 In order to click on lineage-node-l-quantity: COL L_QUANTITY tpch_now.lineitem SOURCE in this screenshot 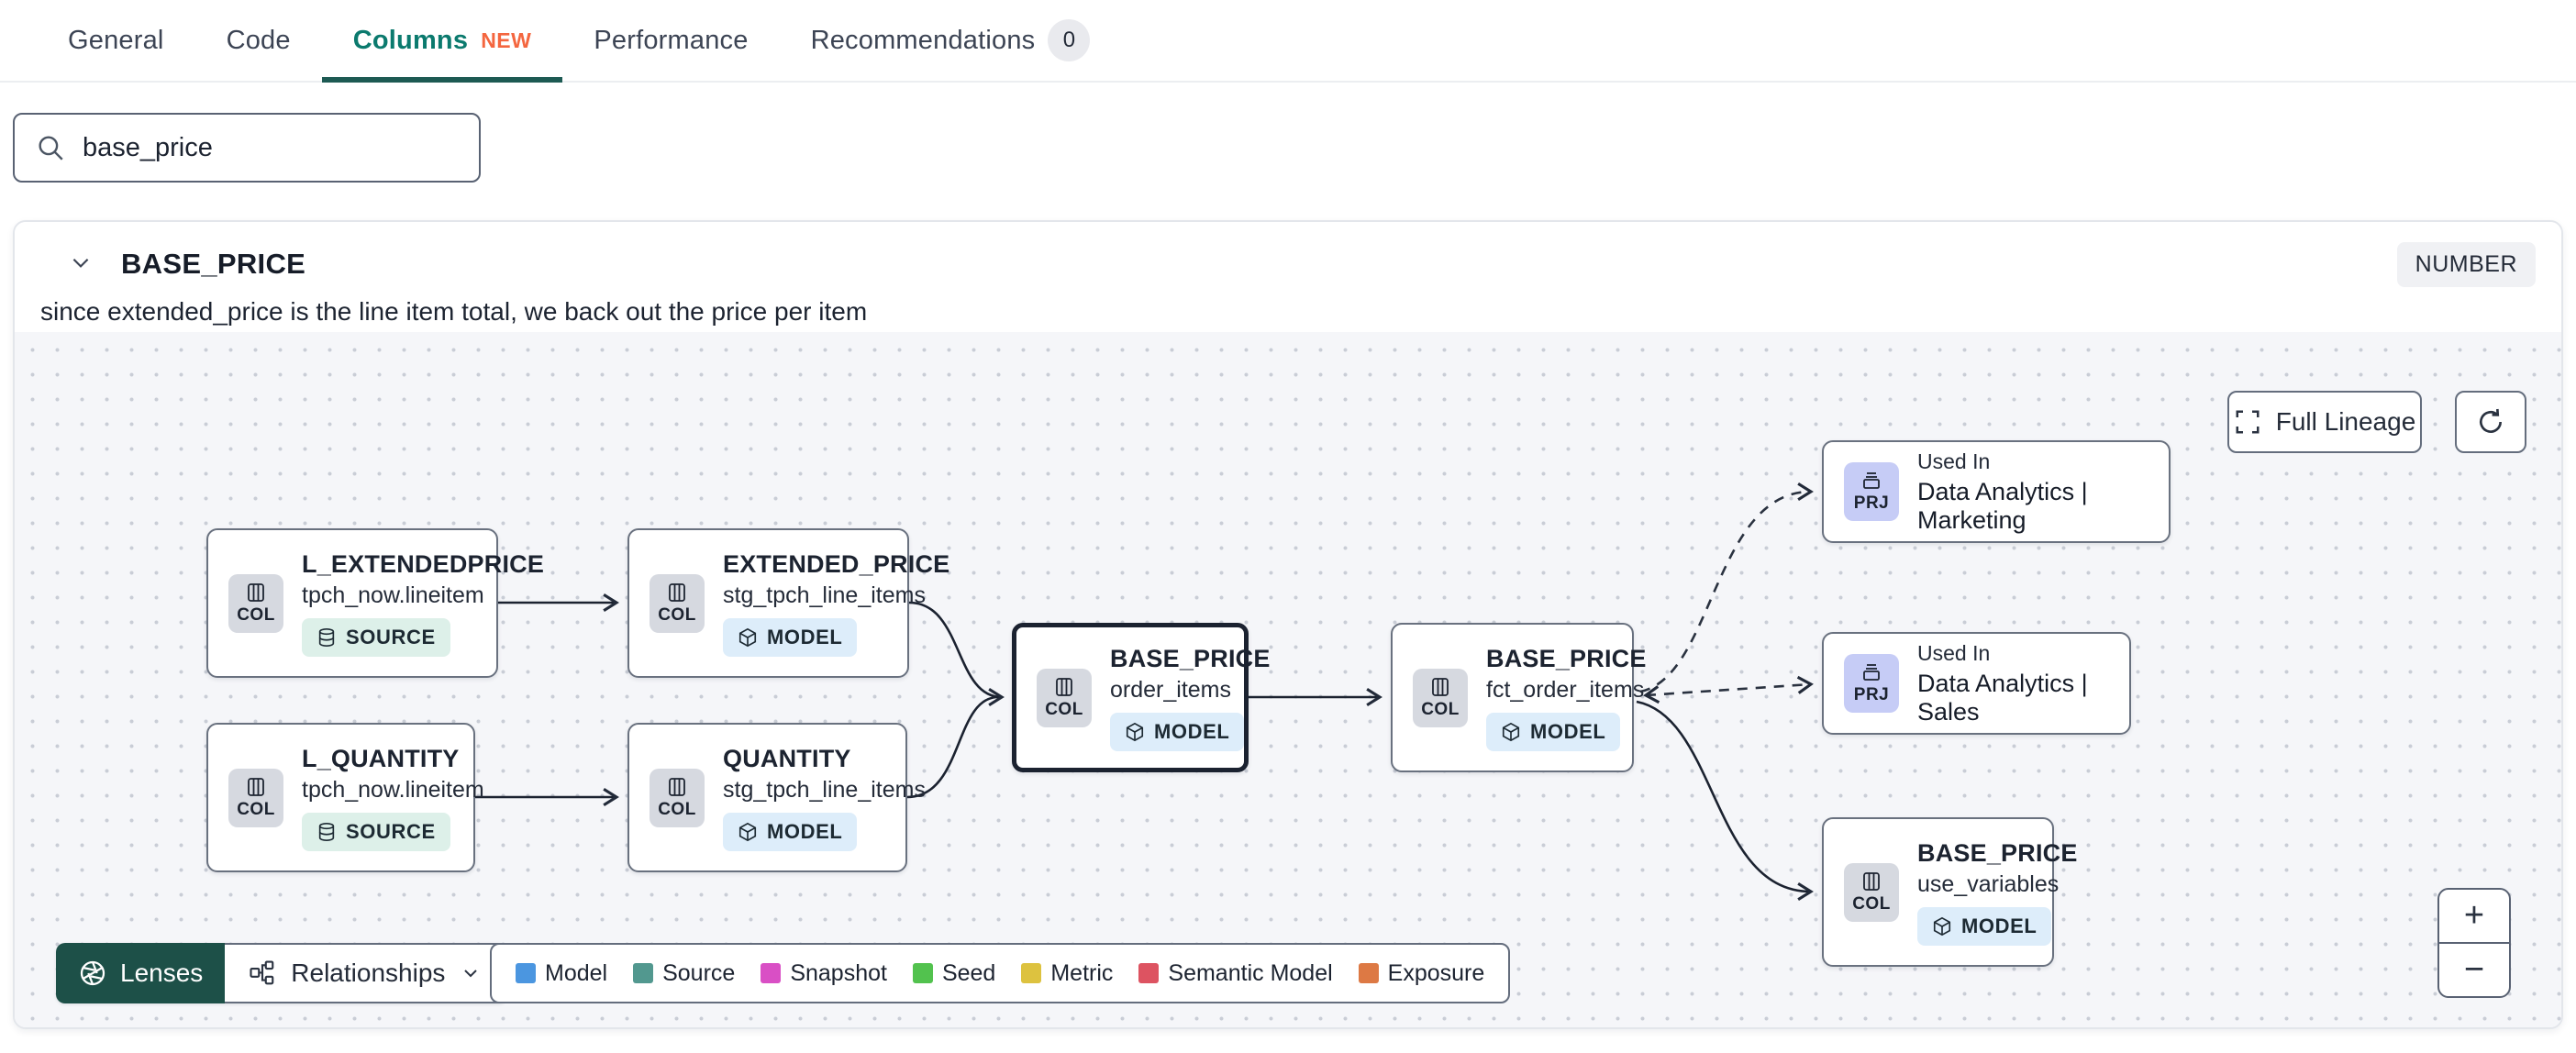, I will do `click(345, 797)`.